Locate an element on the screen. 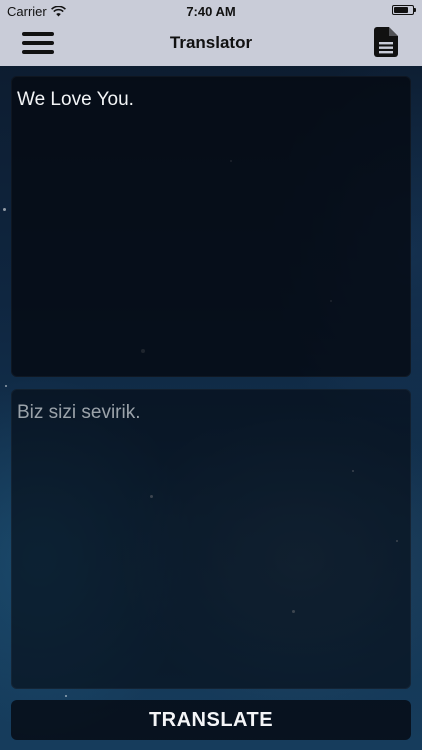 The width and height of the screenshot is (422, 750). translate-button: TRANSLATE is located at coordinates (211, 720).